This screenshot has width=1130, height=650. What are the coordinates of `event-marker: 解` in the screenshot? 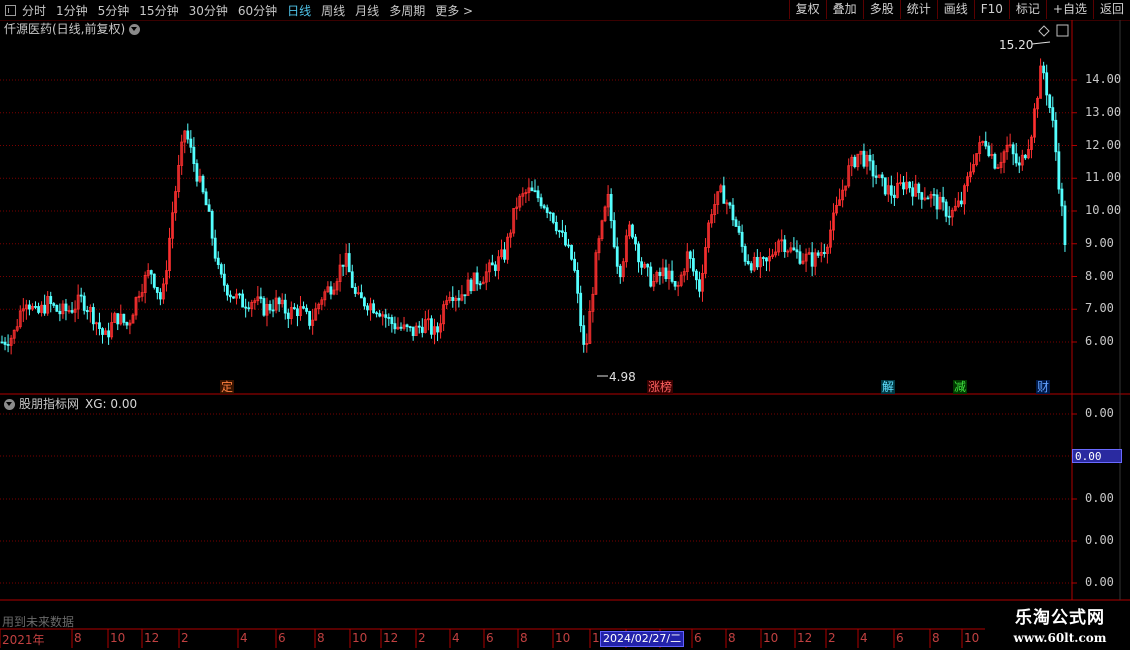 It's located at (888, 387).